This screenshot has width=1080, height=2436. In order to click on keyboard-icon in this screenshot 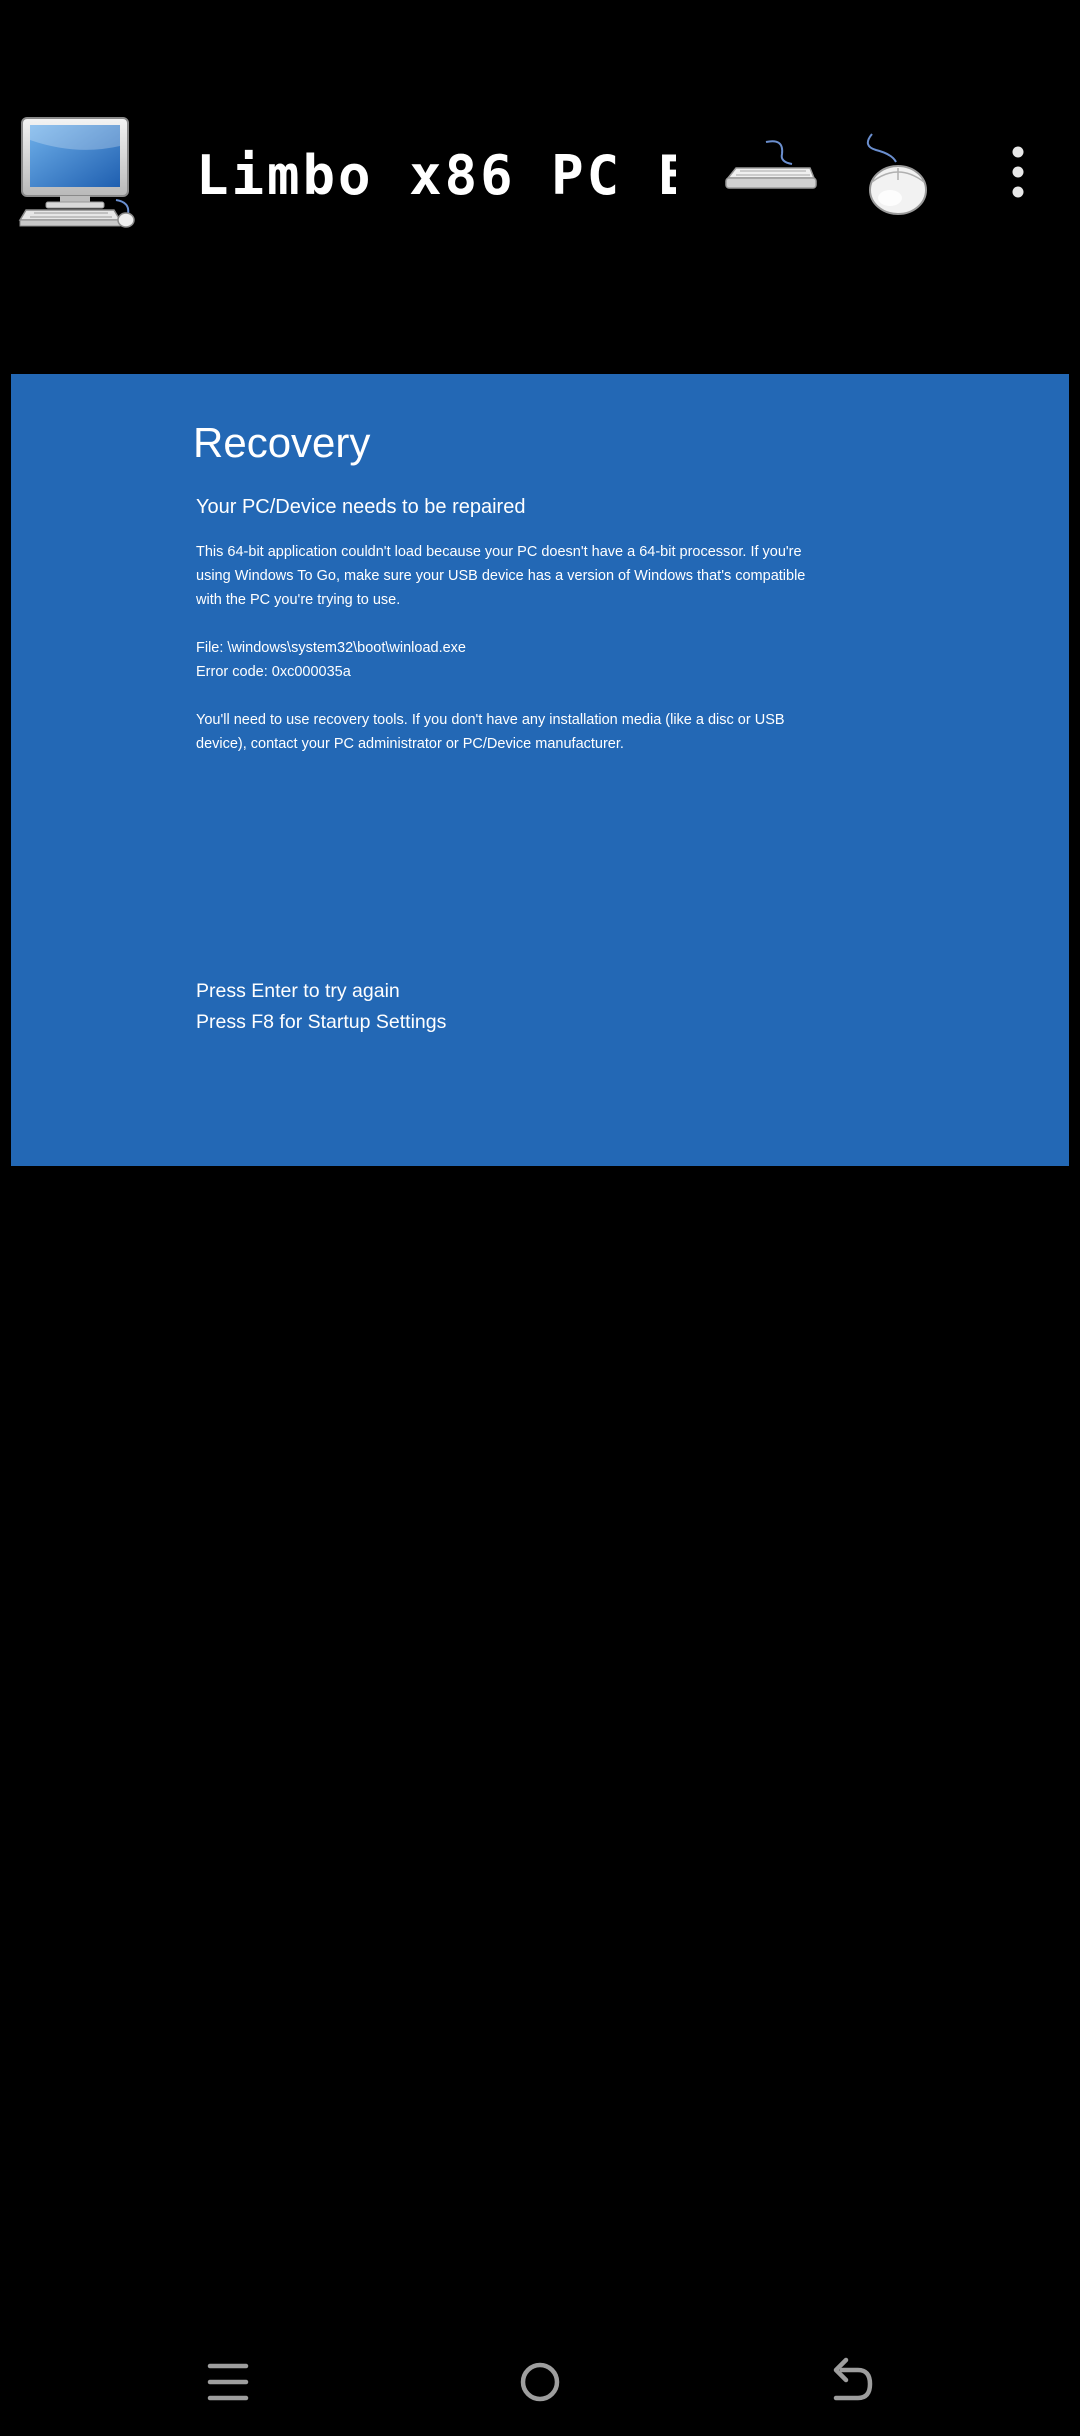, I will do `click(770, 169)`.